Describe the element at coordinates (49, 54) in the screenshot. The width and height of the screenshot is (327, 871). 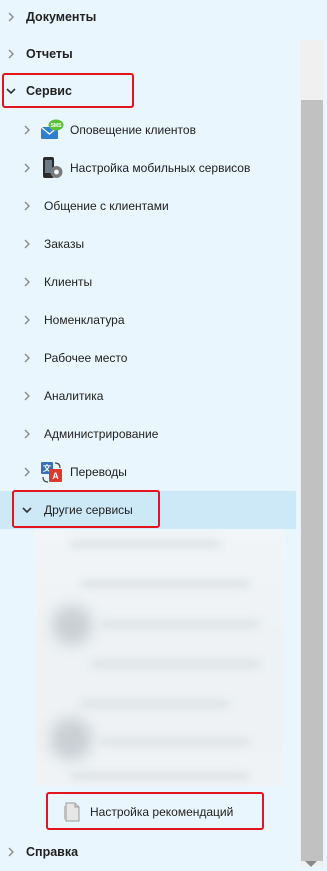
I see `tree-item-label: Отчеты` at that location.